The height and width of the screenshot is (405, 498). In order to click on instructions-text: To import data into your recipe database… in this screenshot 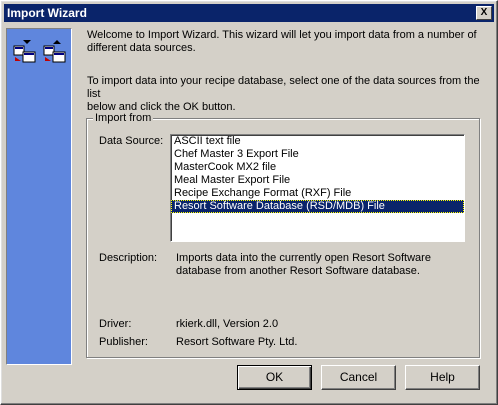, I will do `click(287, 94)`.